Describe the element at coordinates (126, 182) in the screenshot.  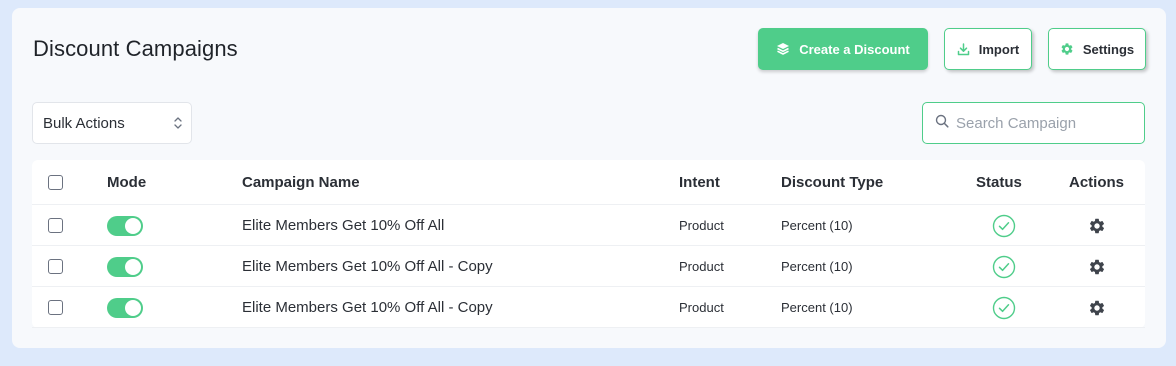
I see `column-header-mode: Mode` at that location.